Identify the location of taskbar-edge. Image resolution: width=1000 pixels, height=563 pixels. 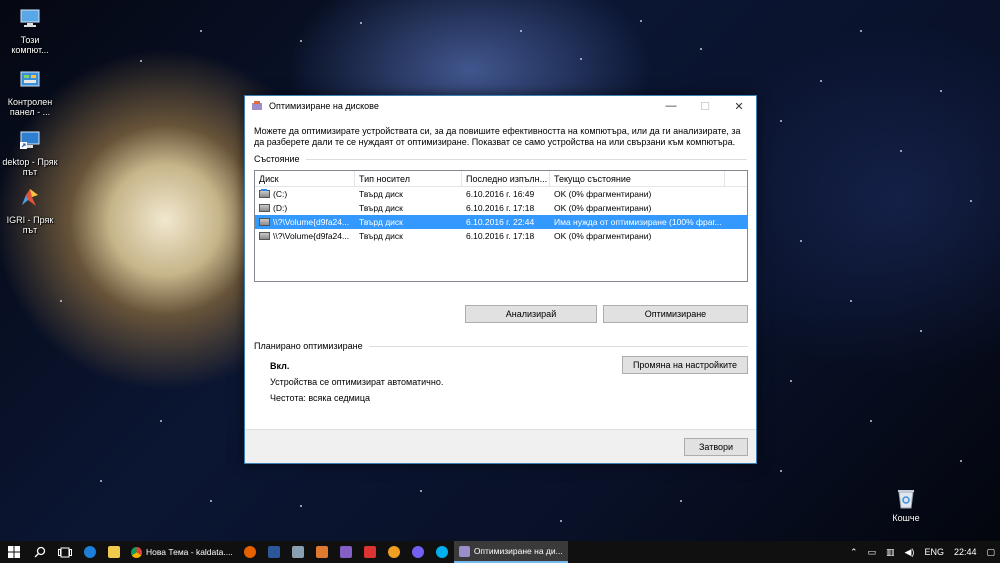
(90, 552).